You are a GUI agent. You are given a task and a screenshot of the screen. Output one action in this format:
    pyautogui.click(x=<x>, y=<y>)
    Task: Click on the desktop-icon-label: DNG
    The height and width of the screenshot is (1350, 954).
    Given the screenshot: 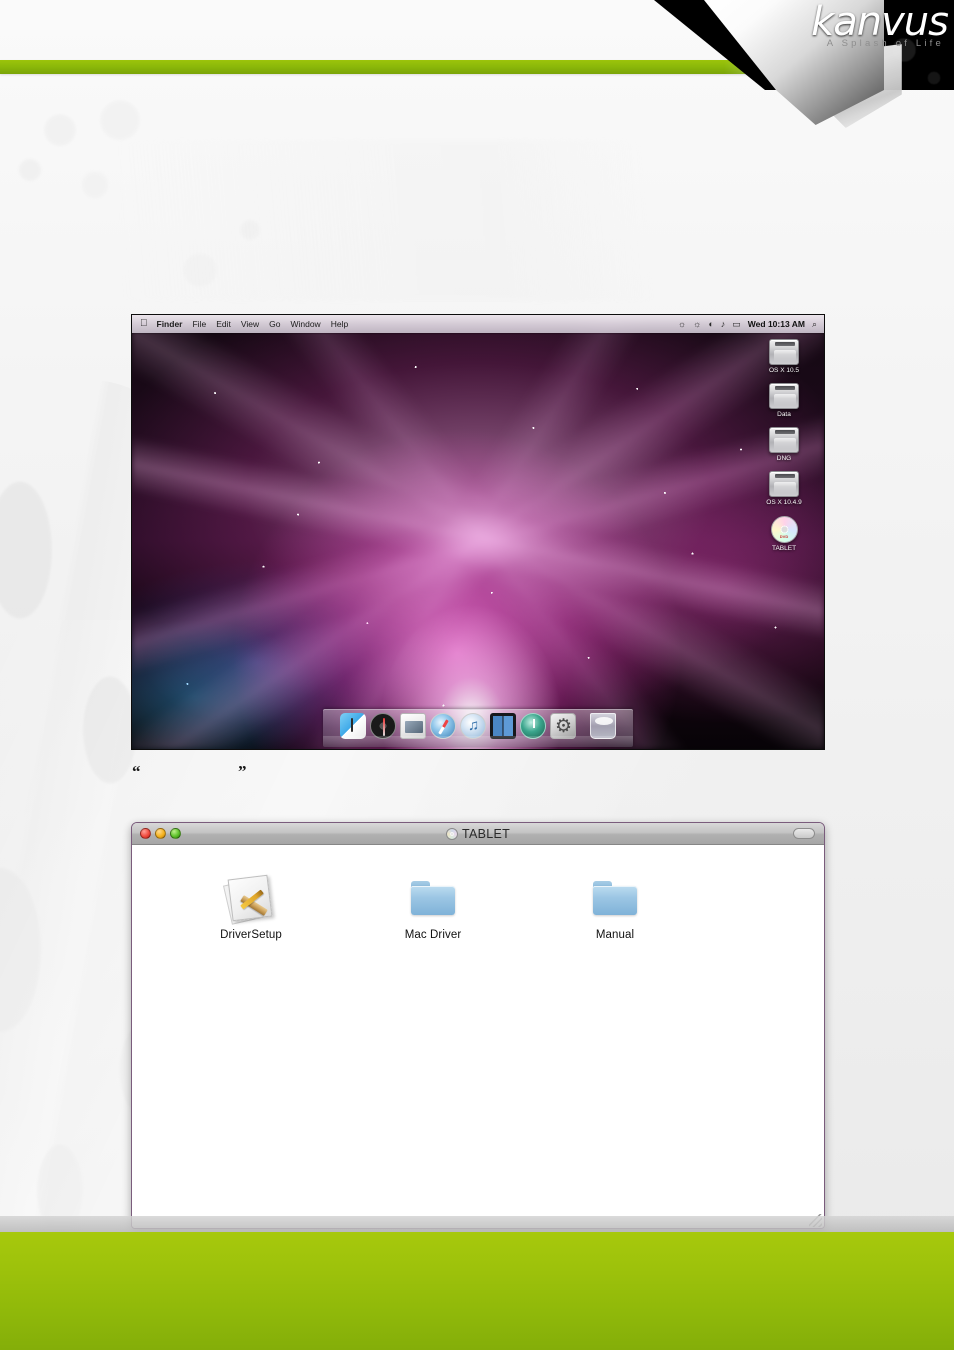 What is the action you would take?
    pyautogui.click(x=784, y=459)
    